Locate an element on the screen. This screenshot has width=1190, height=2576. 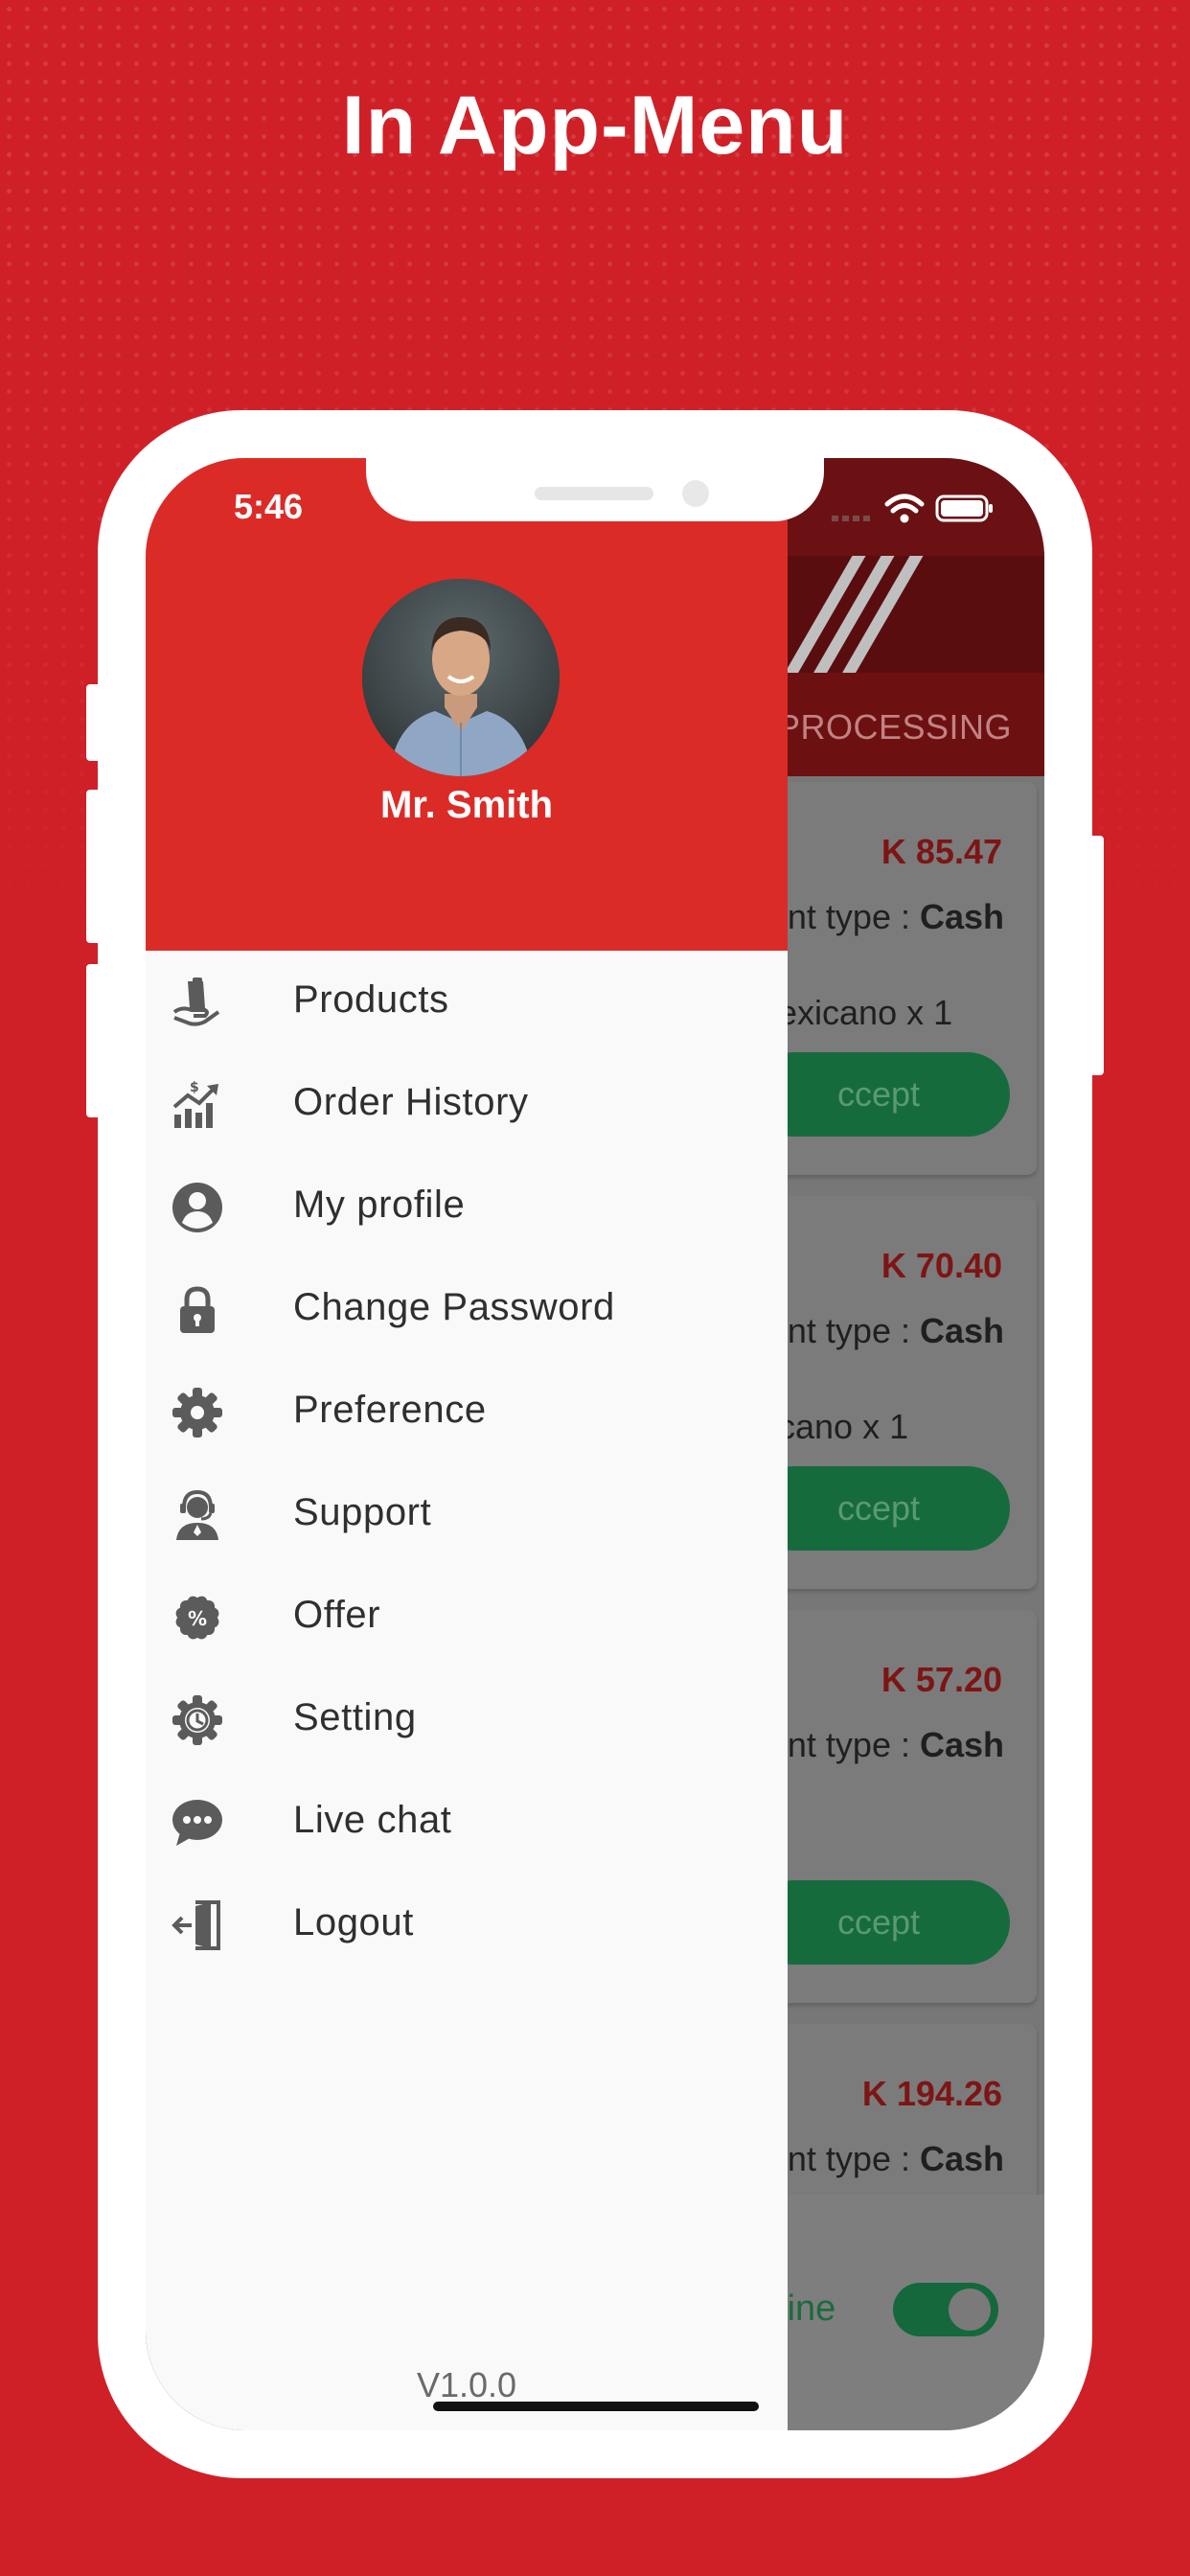
status-time: 5:46 is located at coordinates (269, 506).